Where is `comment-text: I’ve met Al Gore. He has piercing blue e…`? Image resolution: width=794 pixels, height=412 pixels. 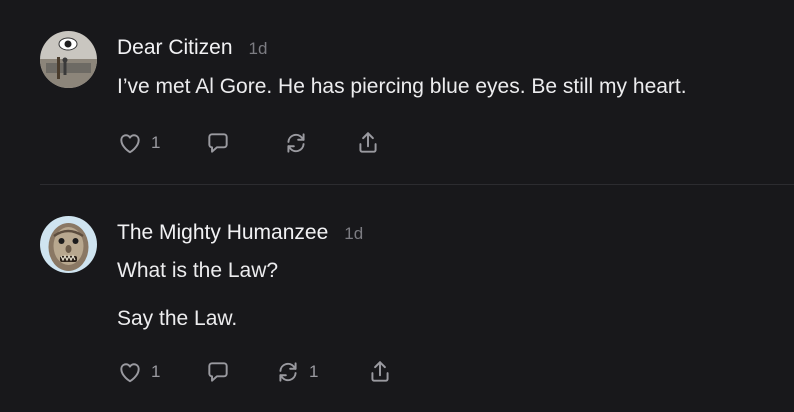 comment-text: I’ve met Al Gore. He has piercing blue e… is located at coordinates (402, 86).